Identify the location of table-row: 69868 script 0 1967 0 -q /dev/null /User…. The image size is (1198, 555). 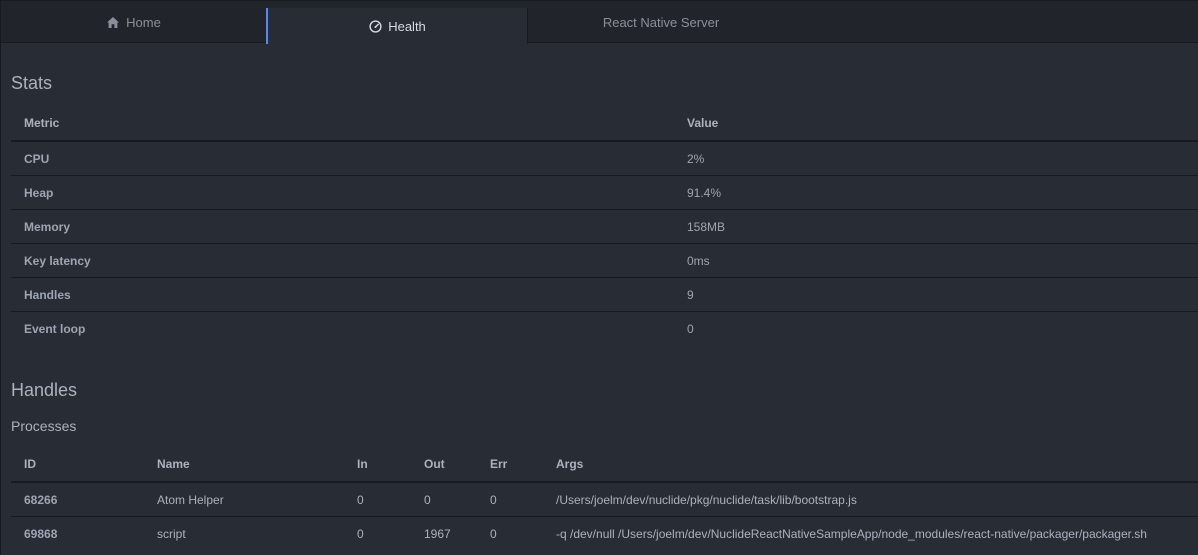
(604, 534).